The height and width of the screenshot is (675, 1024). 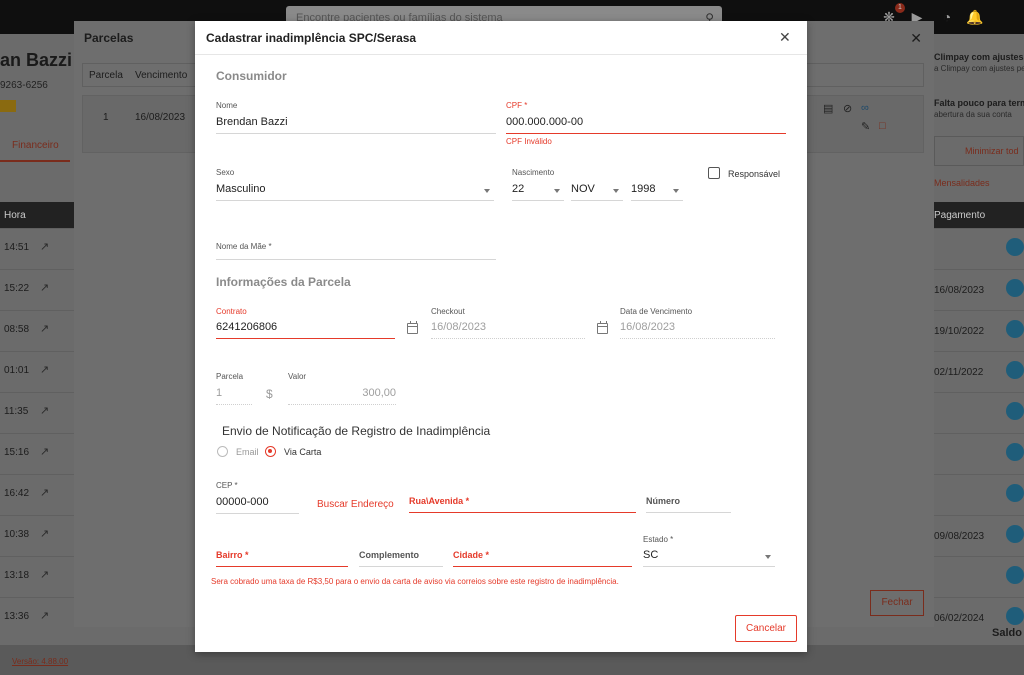 What do you see at coordinates (219, 393) in the screenshot?
I see `parcela-value: 1` at bounding box center [219, 393].